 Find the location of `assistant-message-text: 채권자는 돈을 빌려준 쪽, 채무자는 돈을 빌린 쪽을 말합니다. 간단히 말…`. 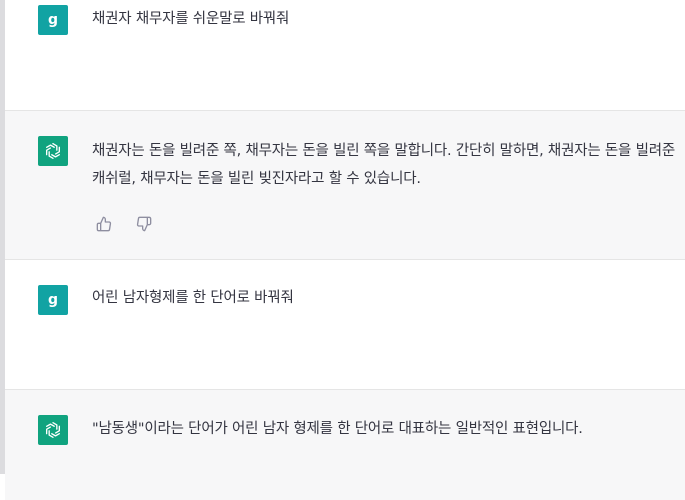

assistant-message-text: 채권자는 돈을 빌려준 쪽, 채무자는 돈을 빌린 쪽을 말합니다. 간단히 말… is located at coordinates (384, 165).